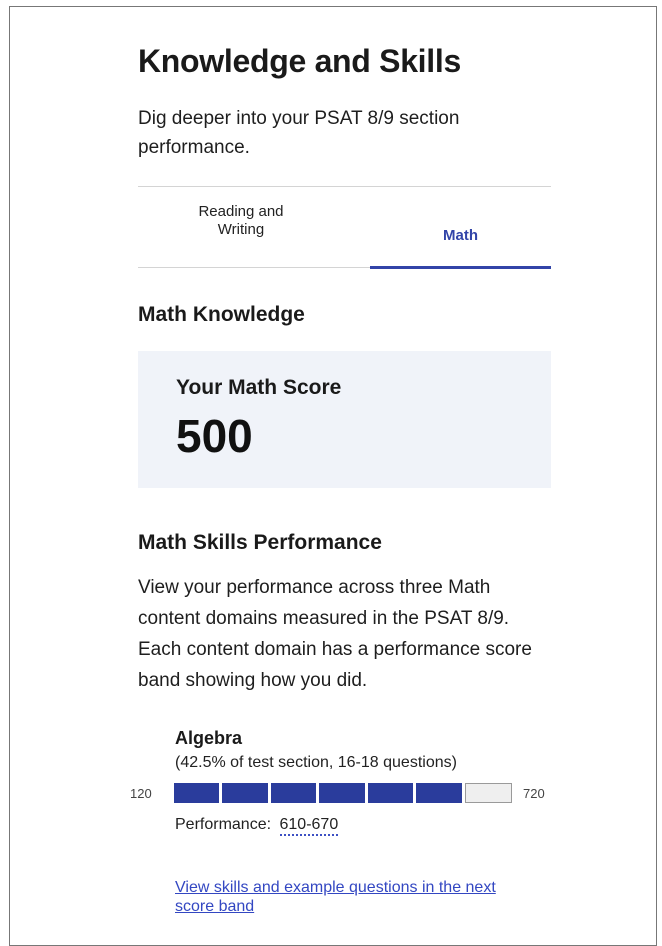 The image size is (662, 946). I want to click on band-segment-empty, so click(488, 793).